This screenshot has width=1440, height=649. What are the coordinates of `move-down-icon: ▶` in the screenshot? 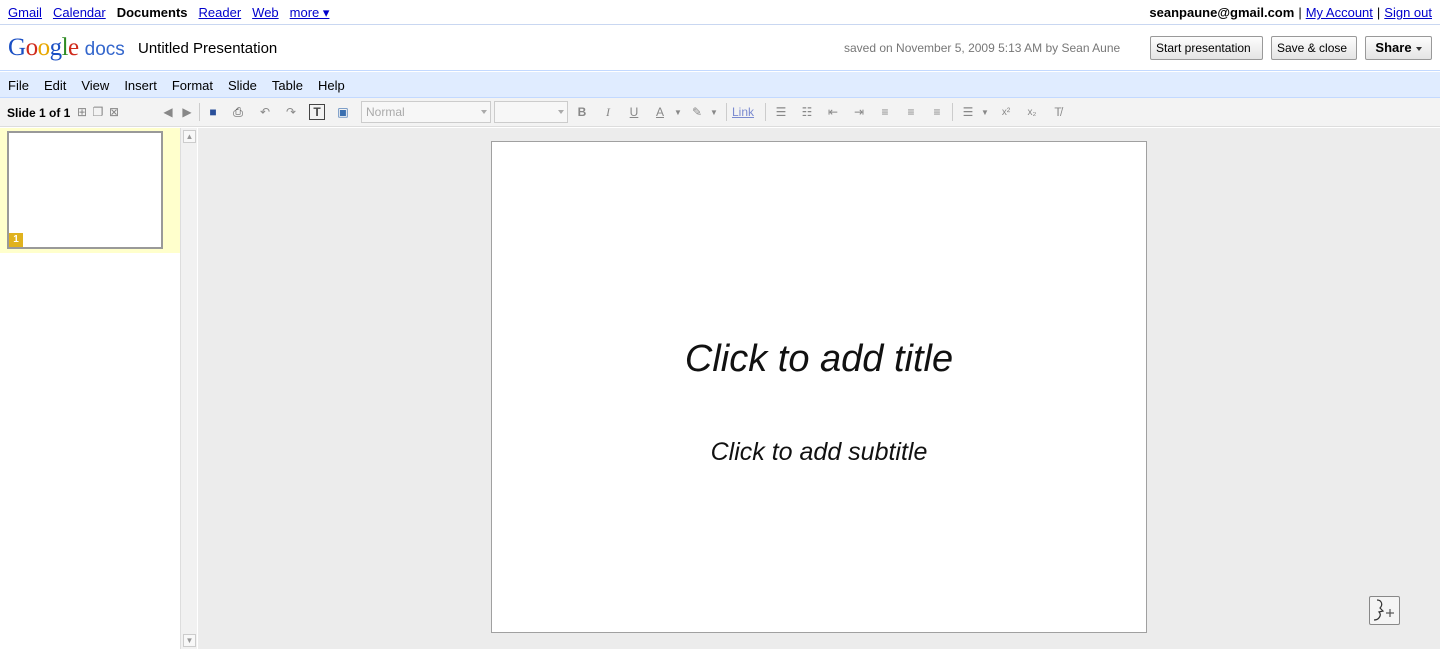 It's located at (187, 112).